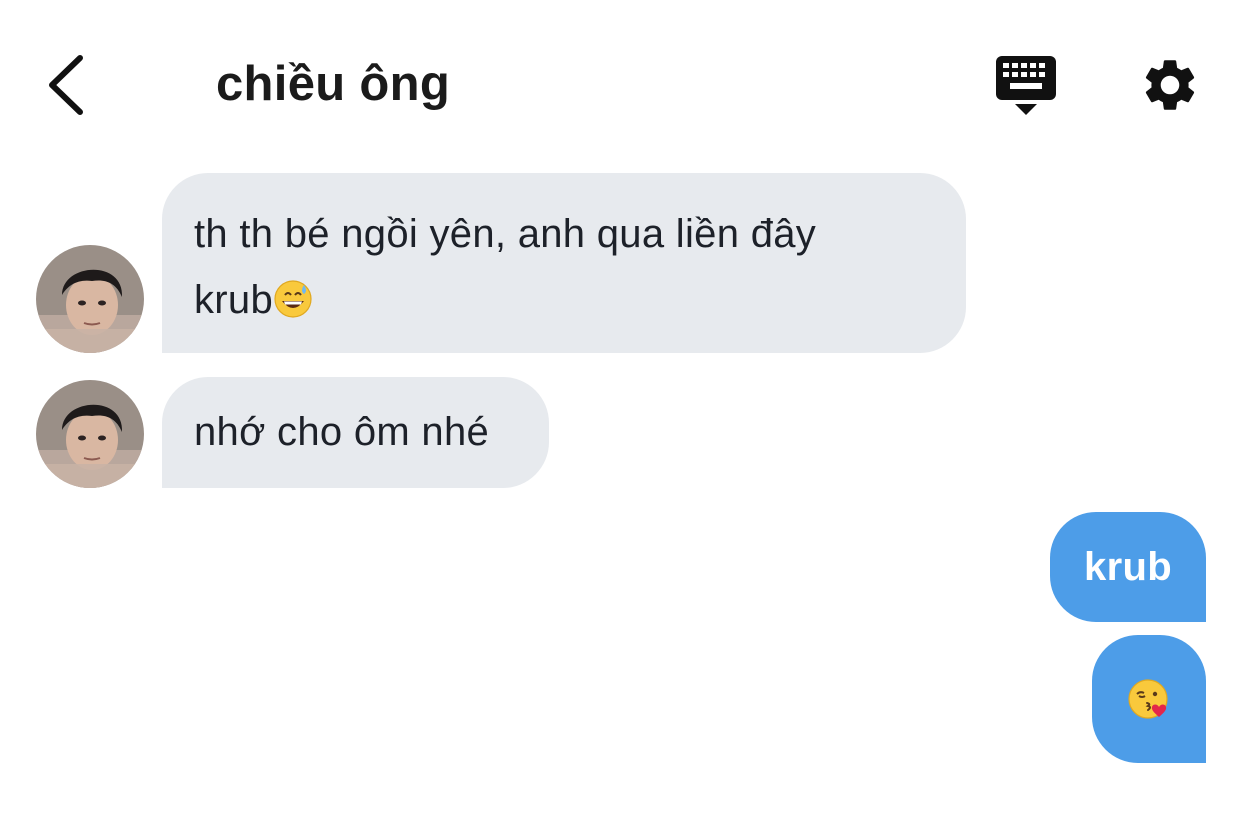  I want to click on keyboard-toggle-button, so click(1026, 86).